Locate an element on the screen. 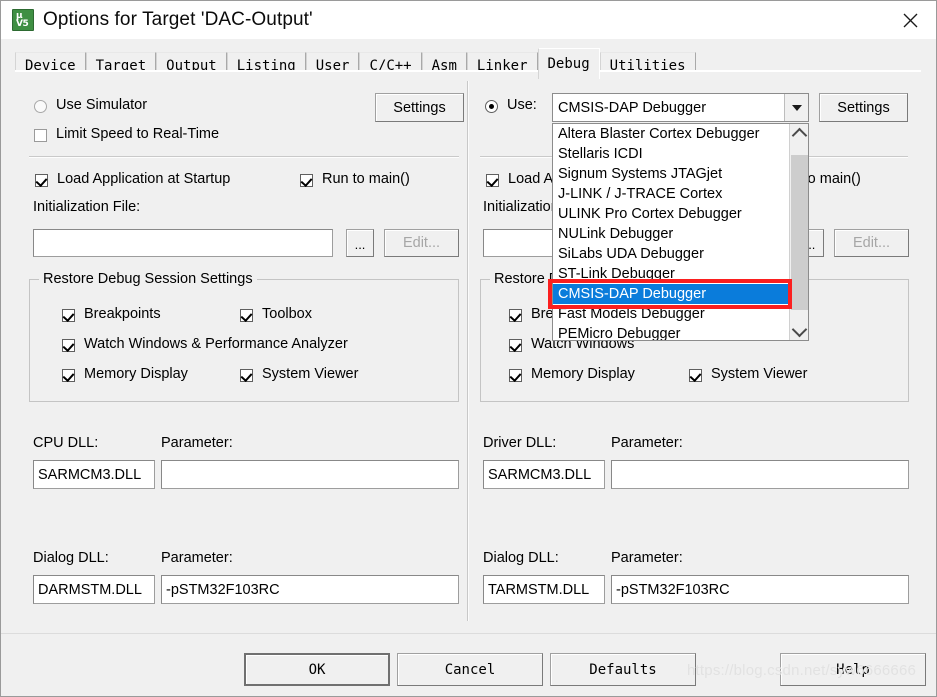 This screenshot has width=937, height=697. left-run-to-main-checkbox is located at coordinates (306, 182).